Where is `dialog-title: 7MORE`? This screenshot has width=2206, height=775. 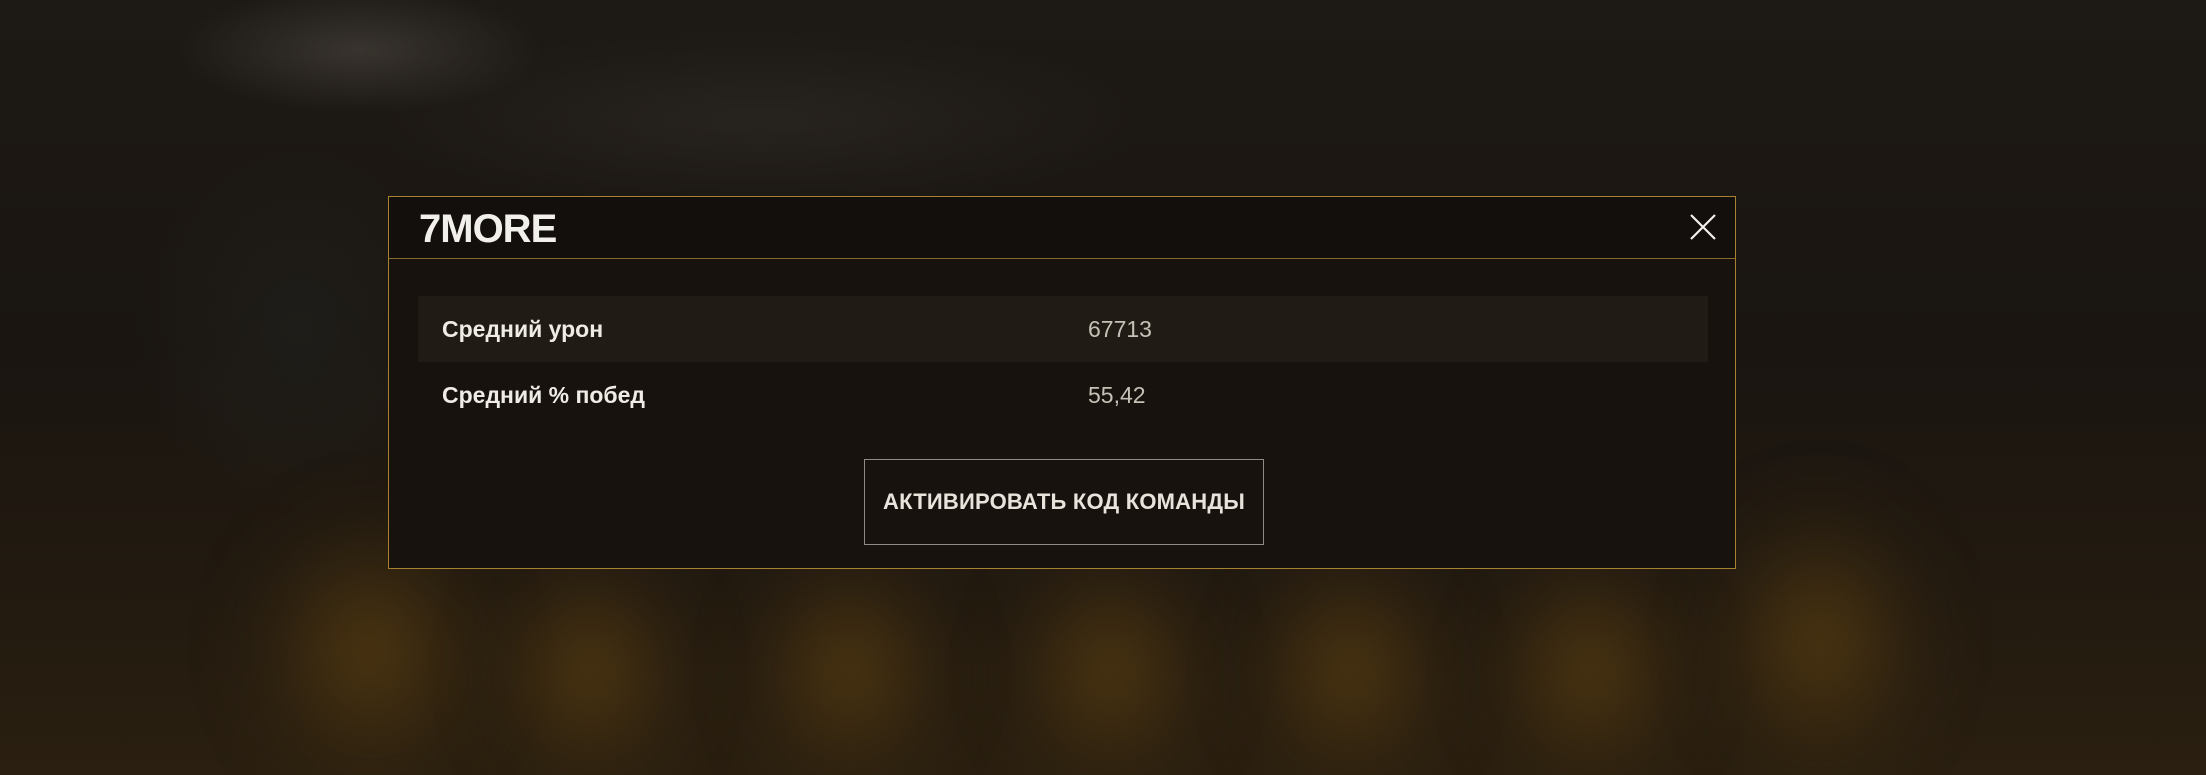
dialog-title: 7MORE is located at coordinates (488, 229).